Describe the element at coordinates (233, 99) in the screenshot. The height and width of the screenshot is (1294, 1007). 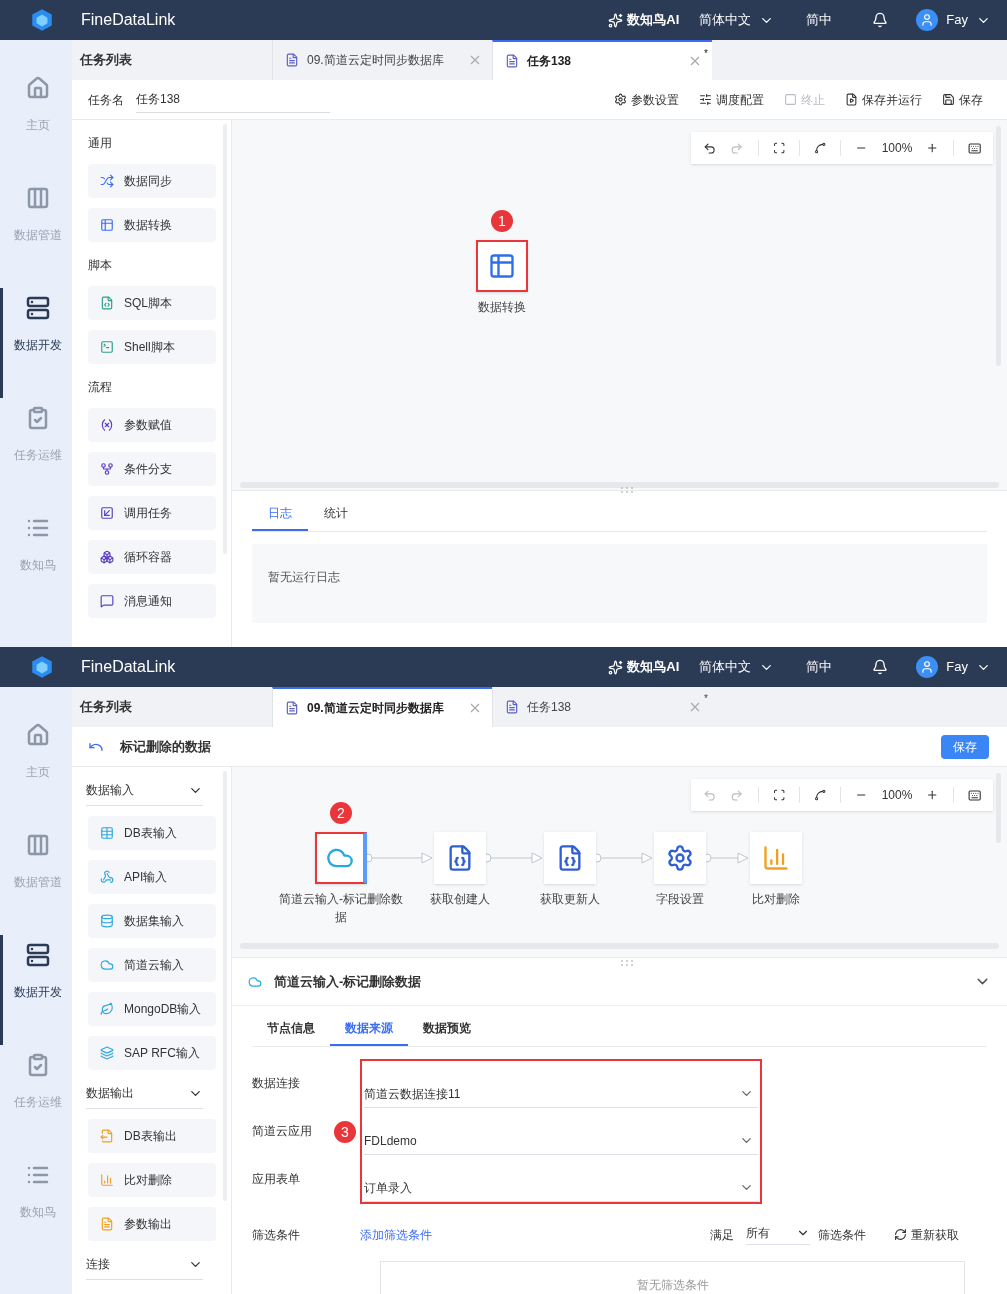
I see `task-name-field: 任务138` at that location.